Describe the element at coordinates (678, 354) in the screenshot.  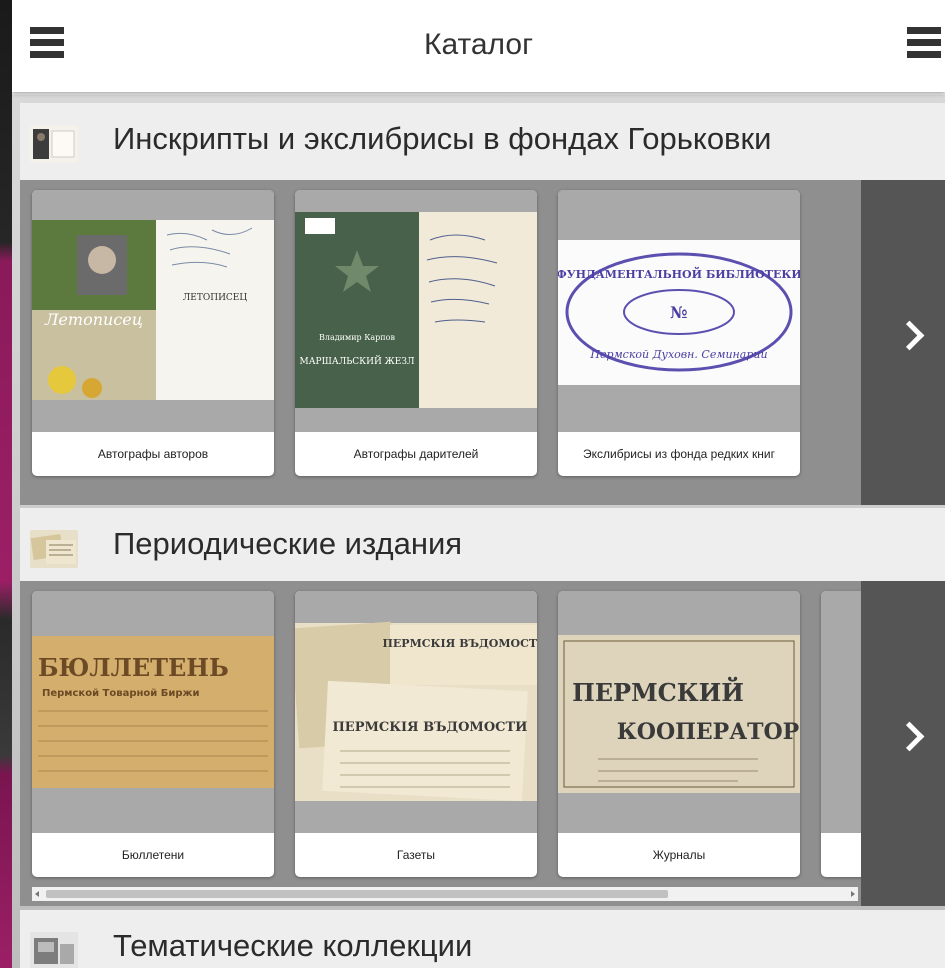
I see `stamp-bottom-text: Пермской Духовн. Семинарии` at that location.